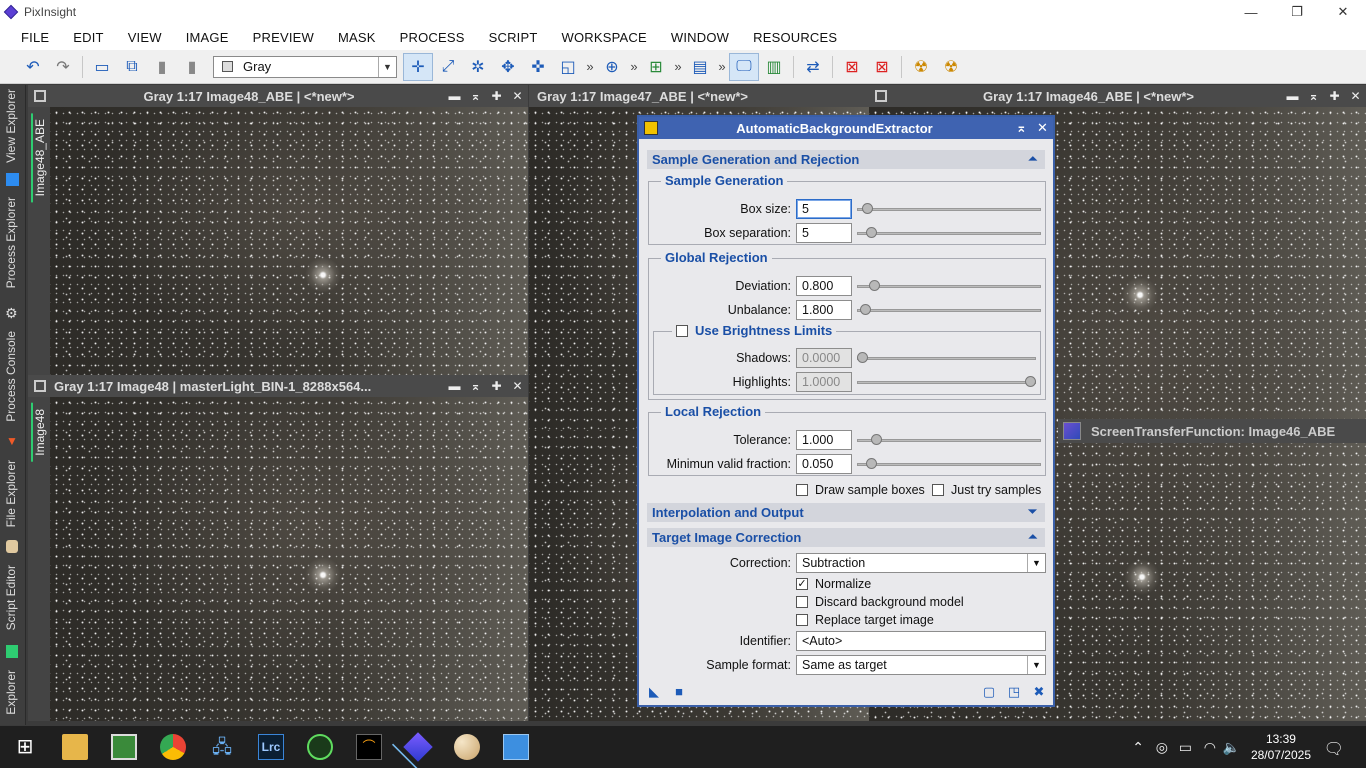 This screenshot has width=1366, height=768. Describe the element at coordinates (951, 67) in the screenshot. I see `auto-stretch-icon: ☢` at that location.